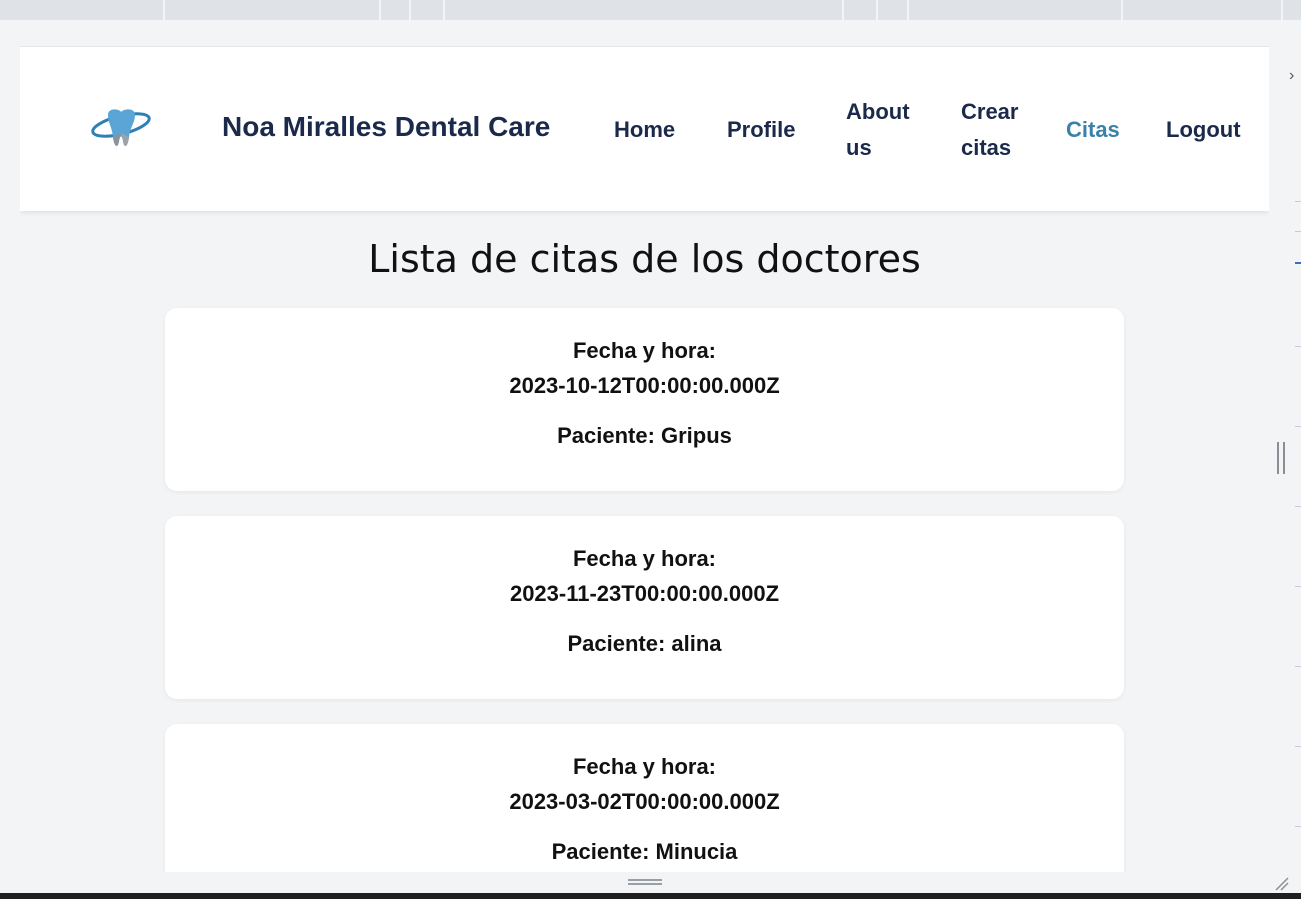 Image resolution: width=1301 pixels, height=899 pixels. Describe the element at coordinates (1295, 76) in the screenshot. I see `chevron-right-icon: ›` at that location.